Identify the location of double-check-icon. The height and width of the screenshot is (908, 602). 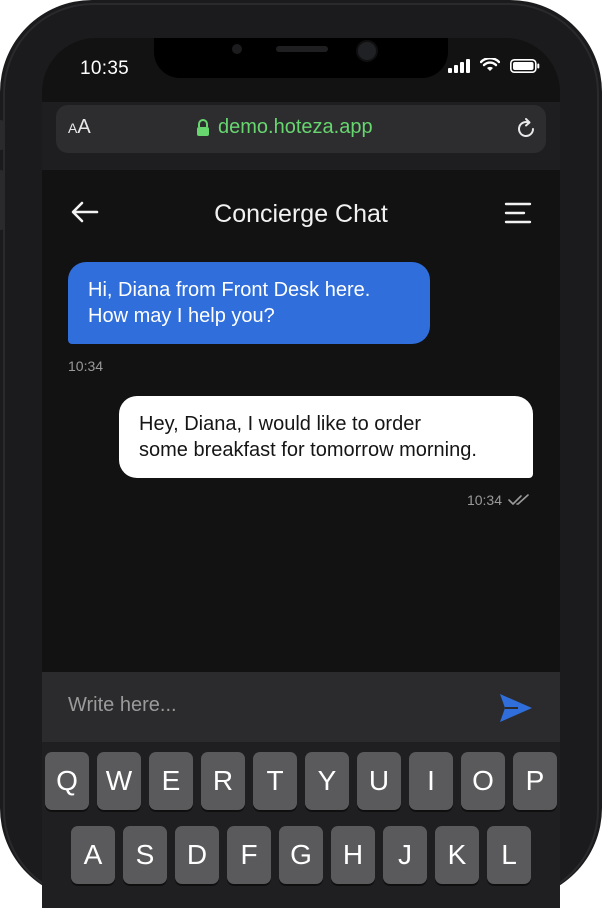
(518, 499).